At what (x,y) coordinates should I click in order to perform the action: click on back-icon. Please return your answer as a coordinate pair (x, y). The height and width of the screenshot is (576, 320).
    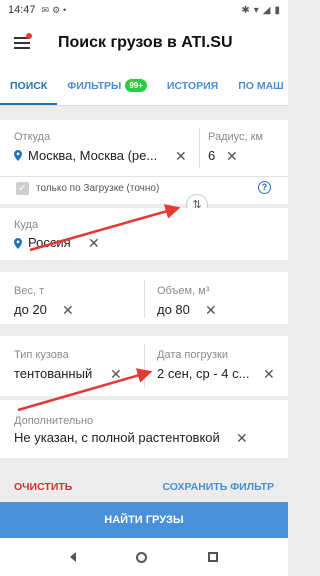
    Looking at the image, I should click on (73, 557).